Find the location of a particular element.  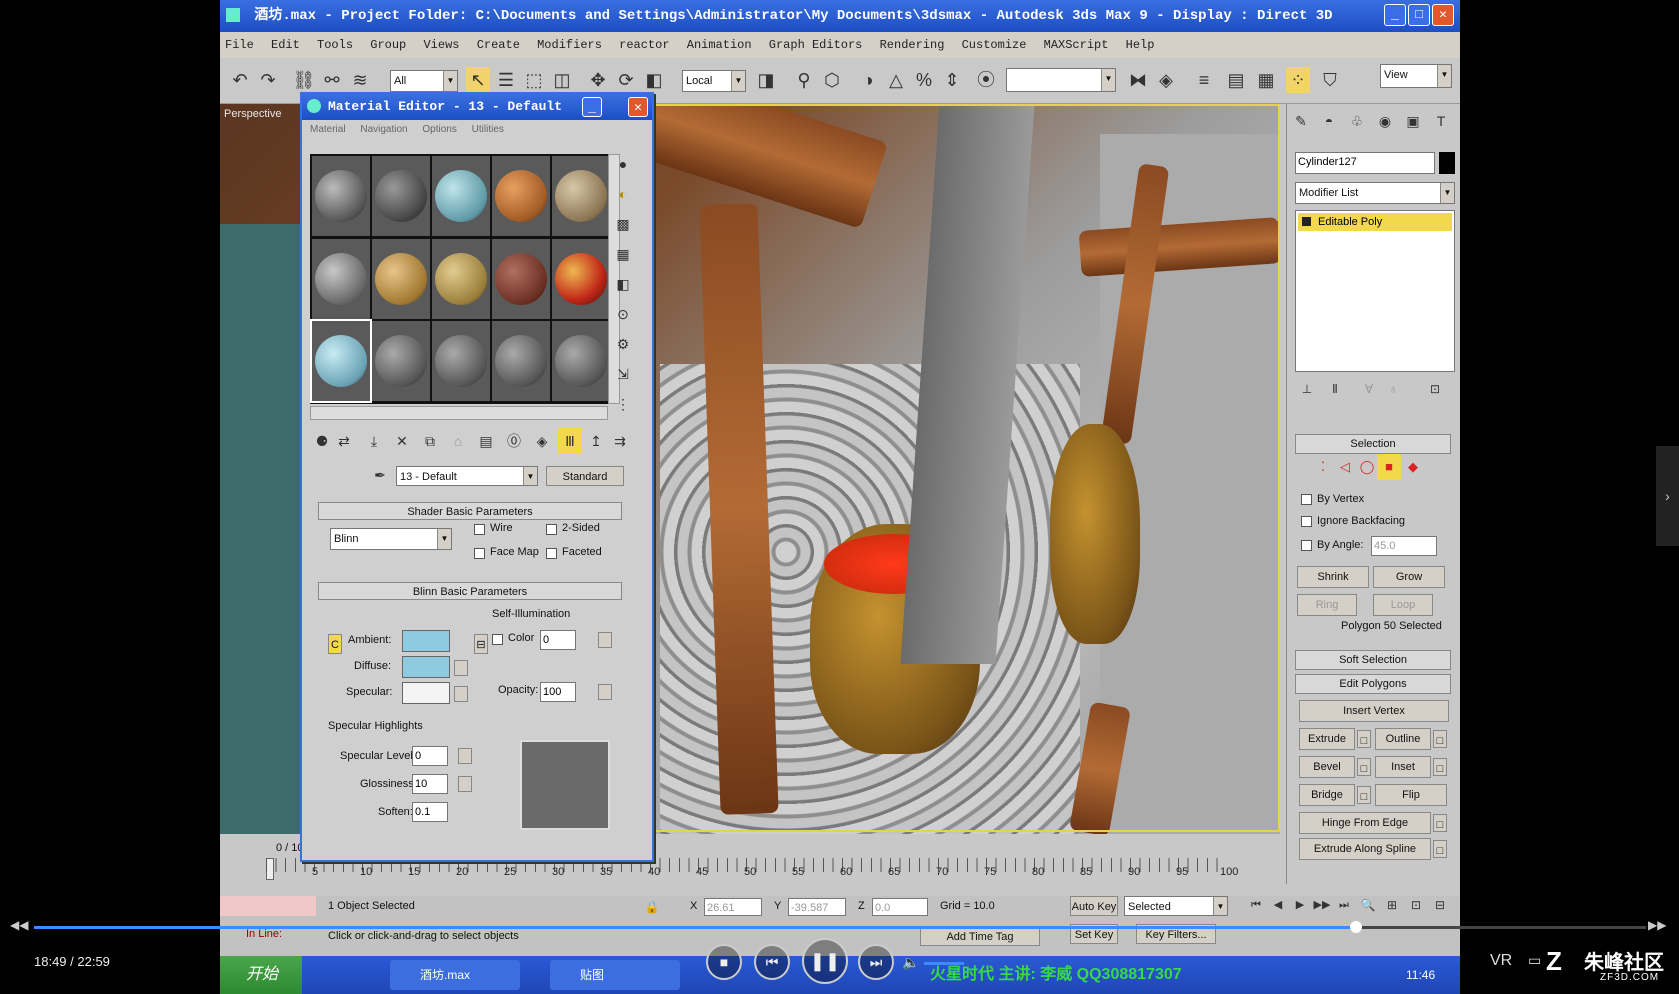

bind-space-warp-icon: ≋ is located at coordinates (360, 80).